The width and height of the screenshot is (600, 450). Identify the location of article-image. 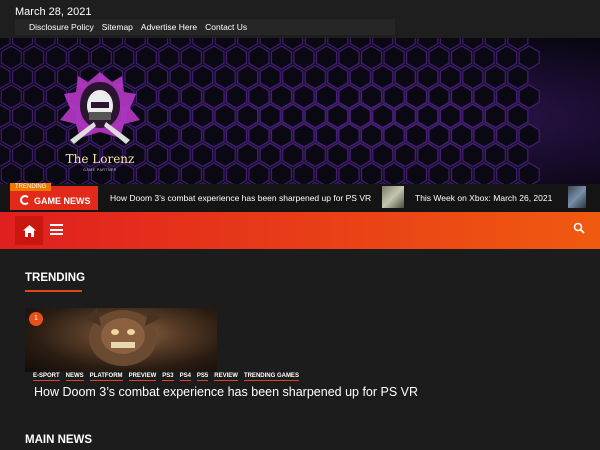
(123, 337).